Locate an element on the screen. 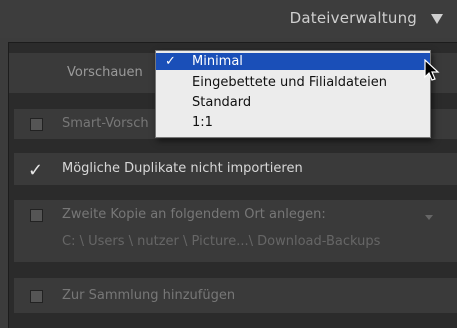 The image size is (457, 328). previews-label: Vorschauen is located at coordinates (105, 72).